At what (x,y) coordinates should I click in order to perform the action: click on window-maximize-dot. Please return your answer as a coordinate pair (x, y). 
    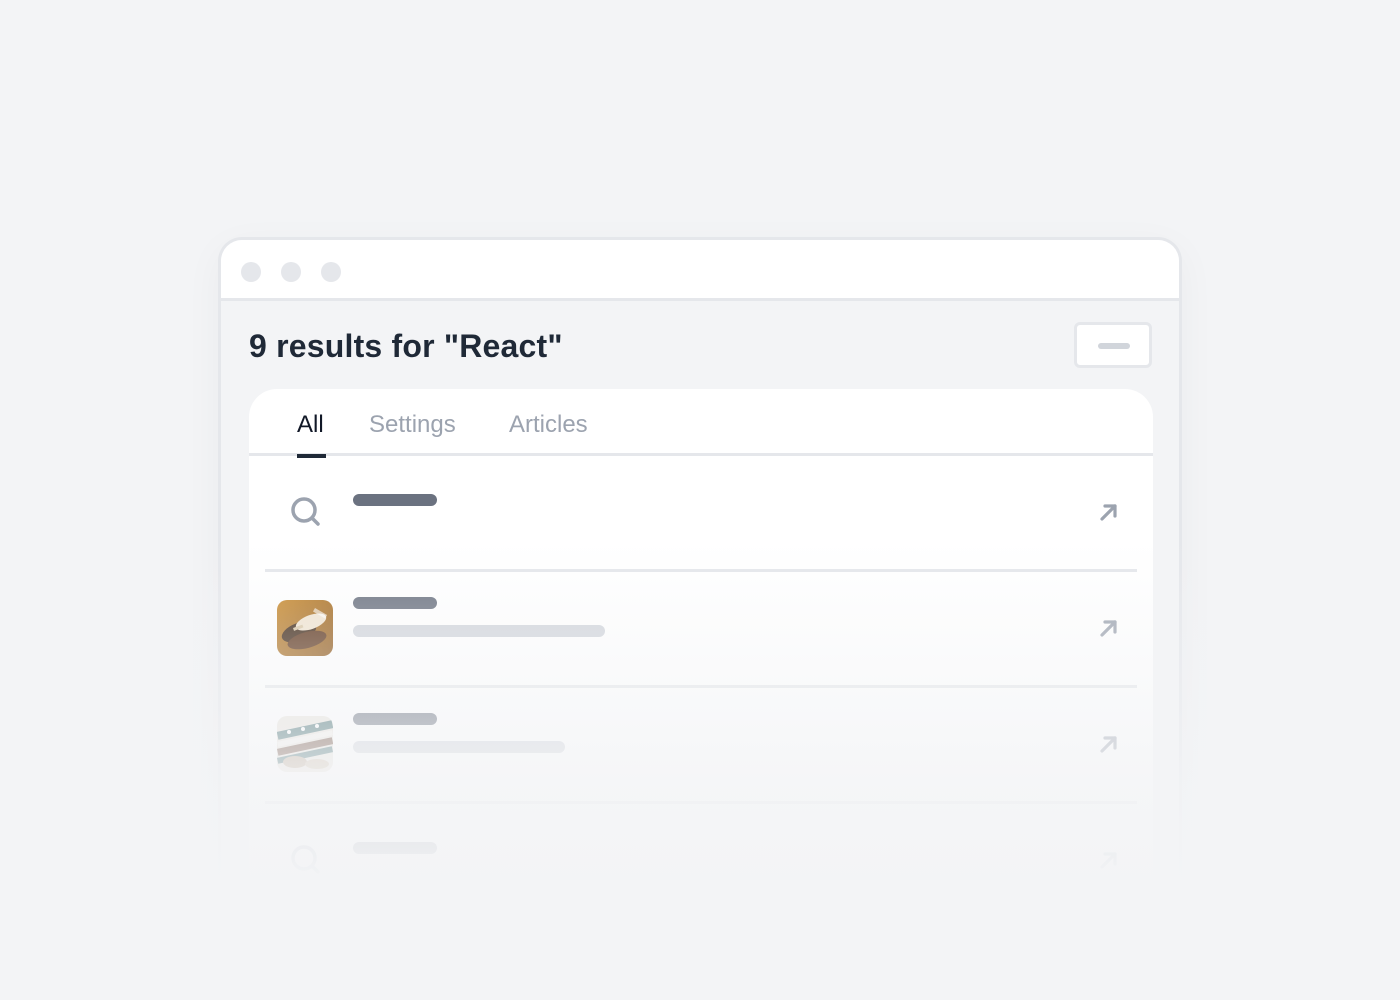
    Looking at the image, I should click on (331, 272).